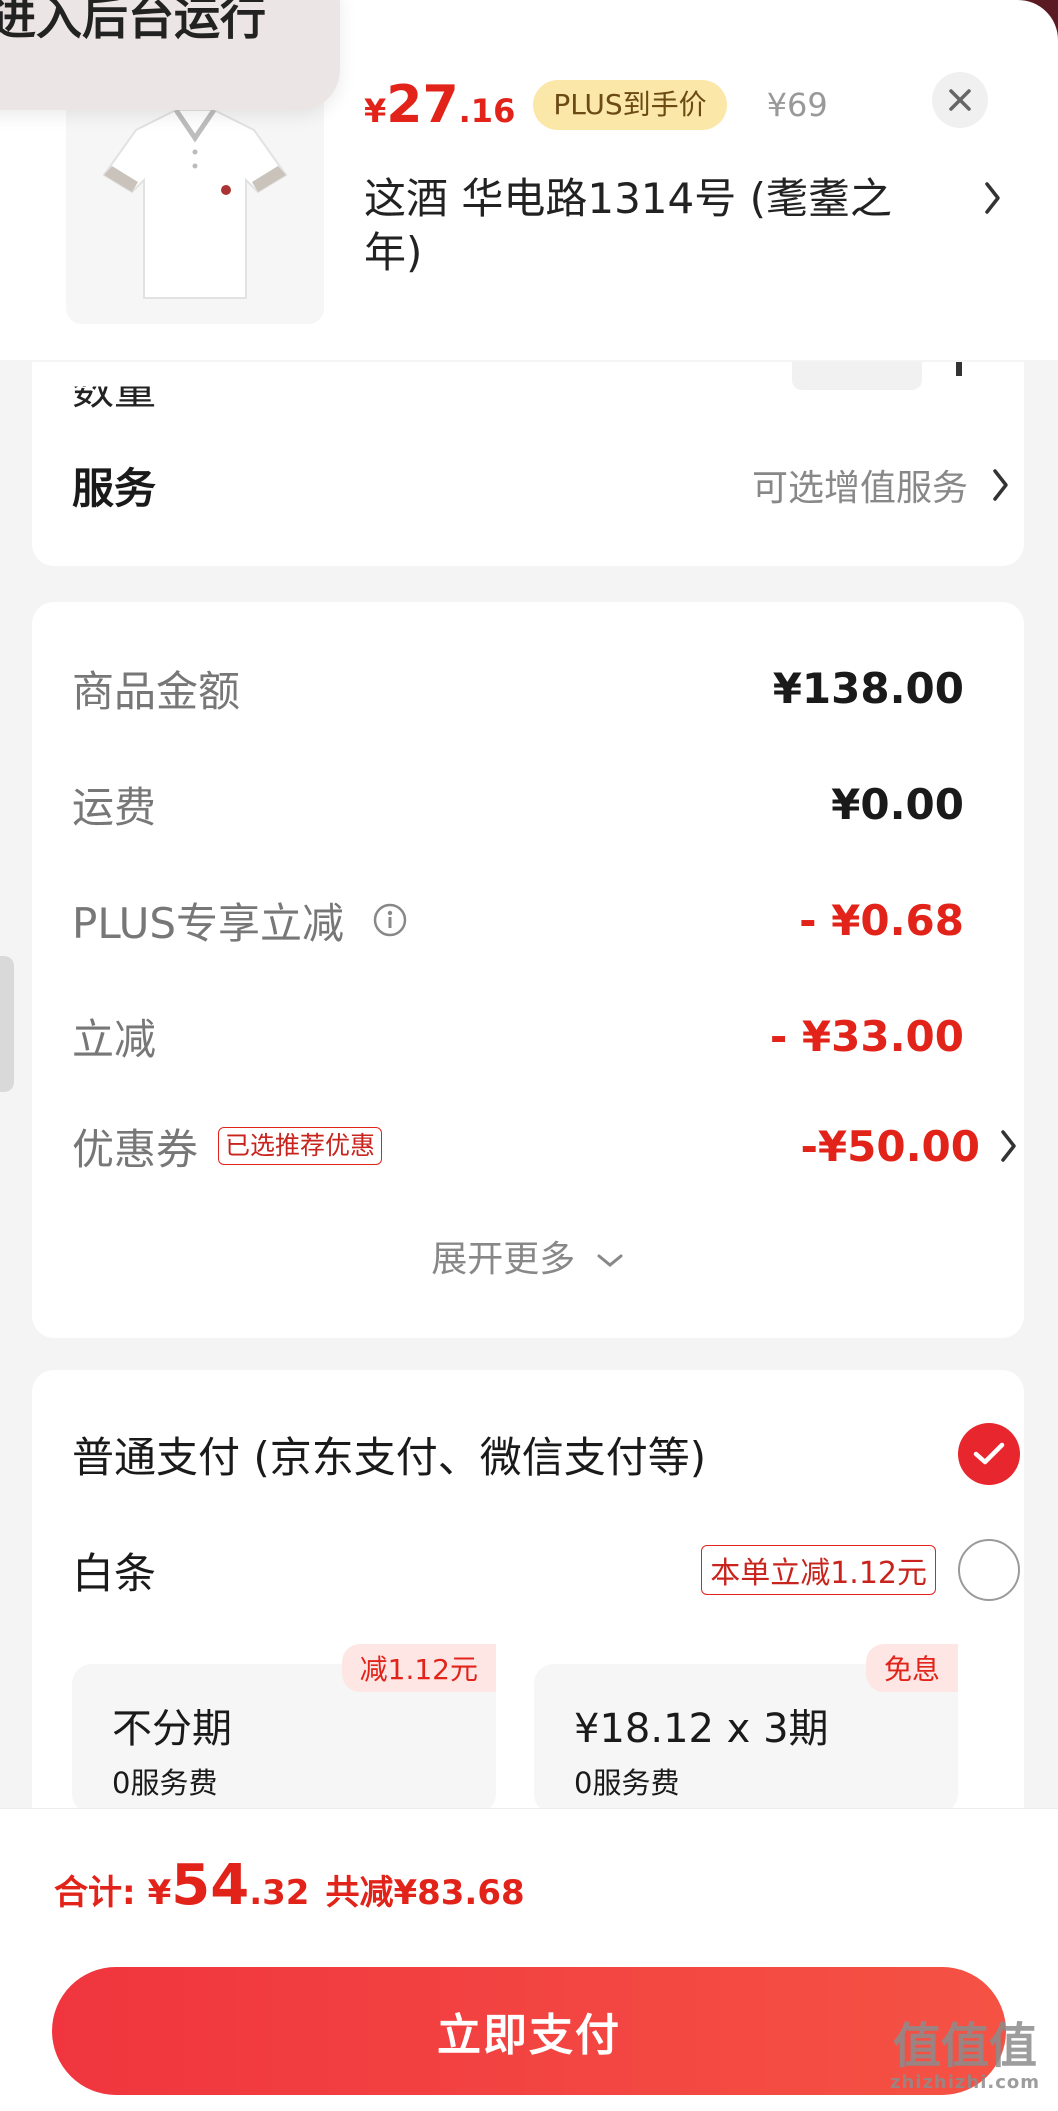  I want to click on total-label: 合计:, so click(95, 1893).